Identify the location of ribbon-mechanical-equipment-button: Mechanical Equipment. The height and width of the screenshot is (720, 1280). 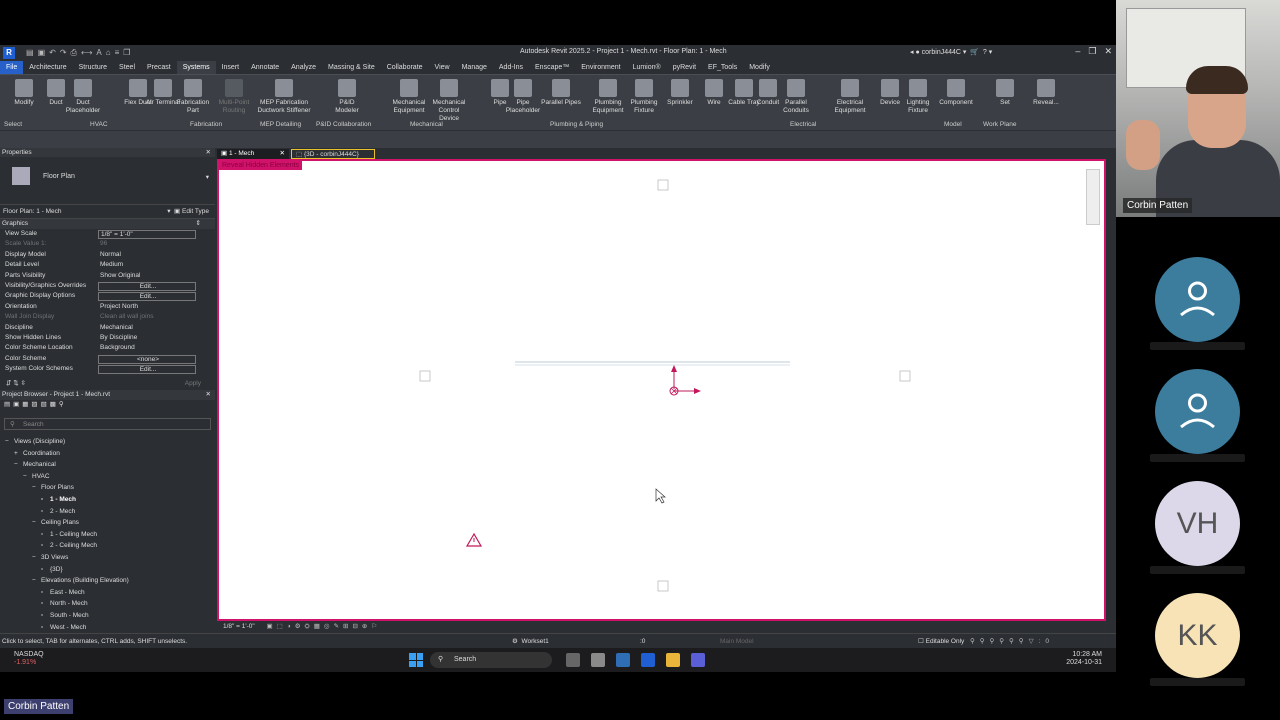
(409, 97).